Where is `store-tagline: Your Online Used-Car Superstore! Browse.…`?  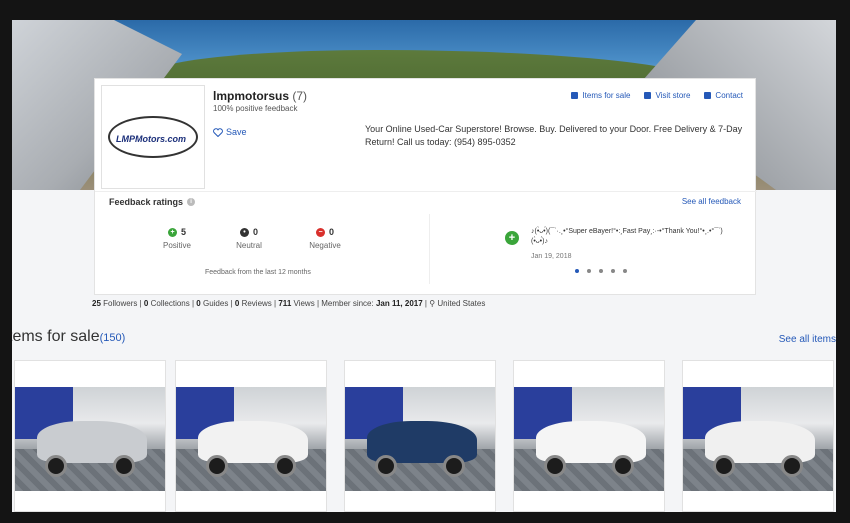
store-tagline: Your Online Used-Car Superstore! Browse.… is located at coordinates (554, 135).